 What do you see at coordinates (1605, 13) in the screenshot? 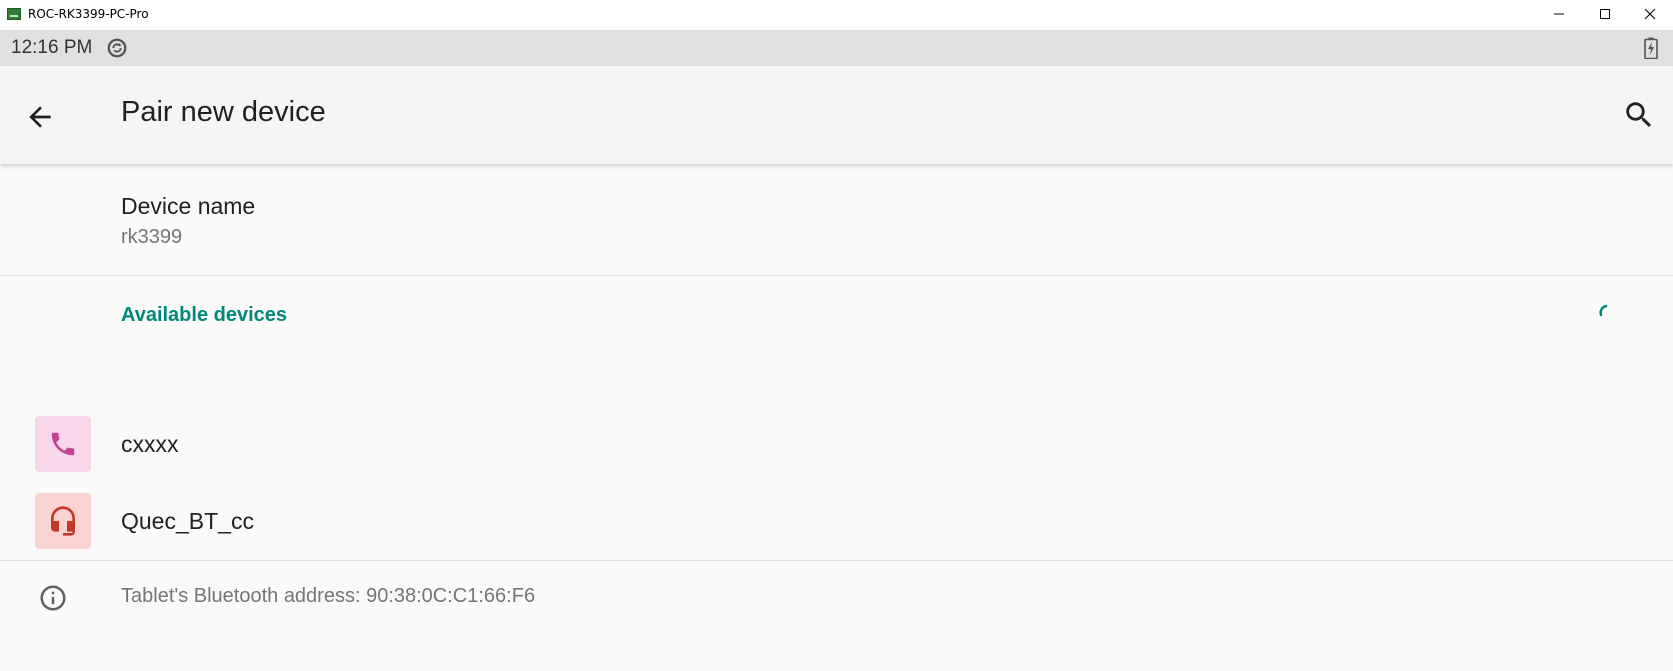
I see `maximize-icon` at bounding box center [1605, 13].